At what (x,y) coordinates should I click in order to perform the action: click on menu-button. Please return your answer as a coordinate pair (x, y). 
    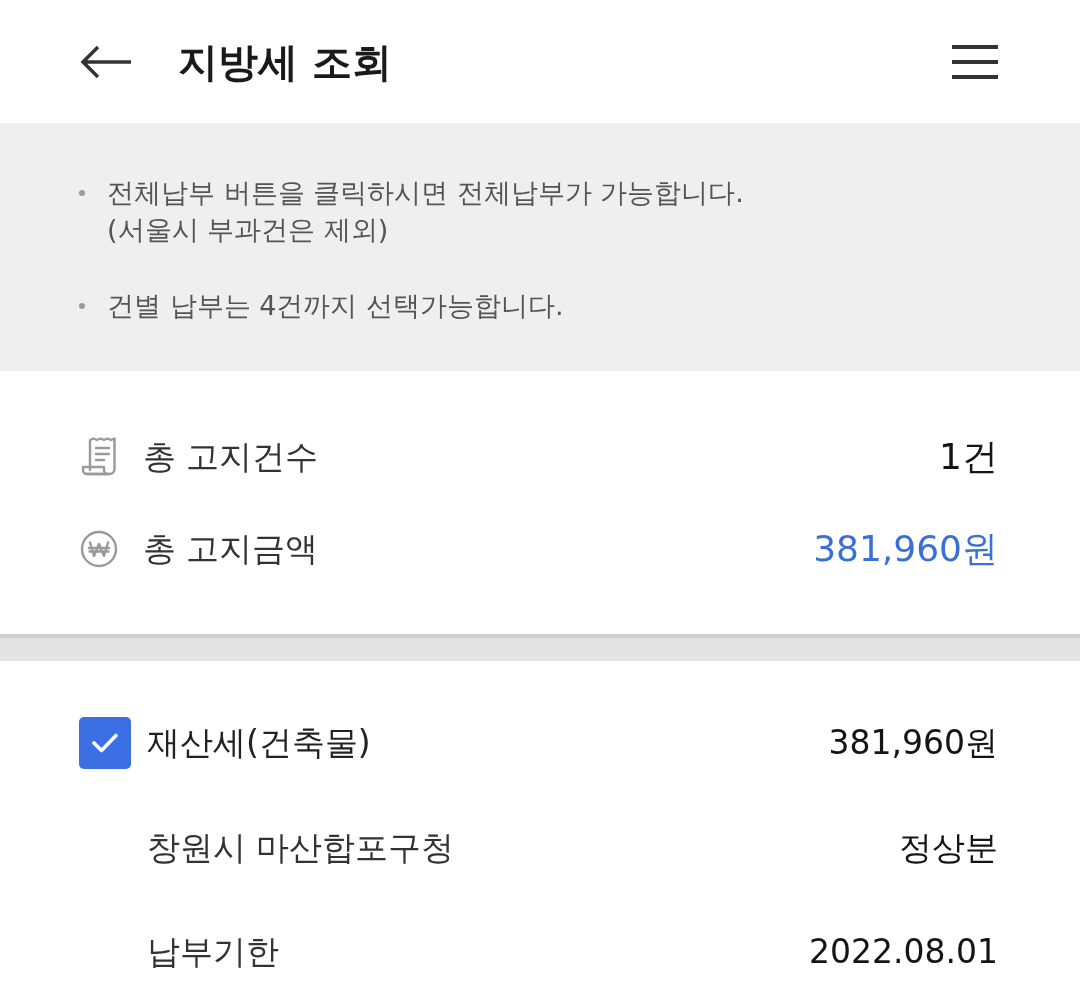
    Looking at the image, I should click on (975, 61).